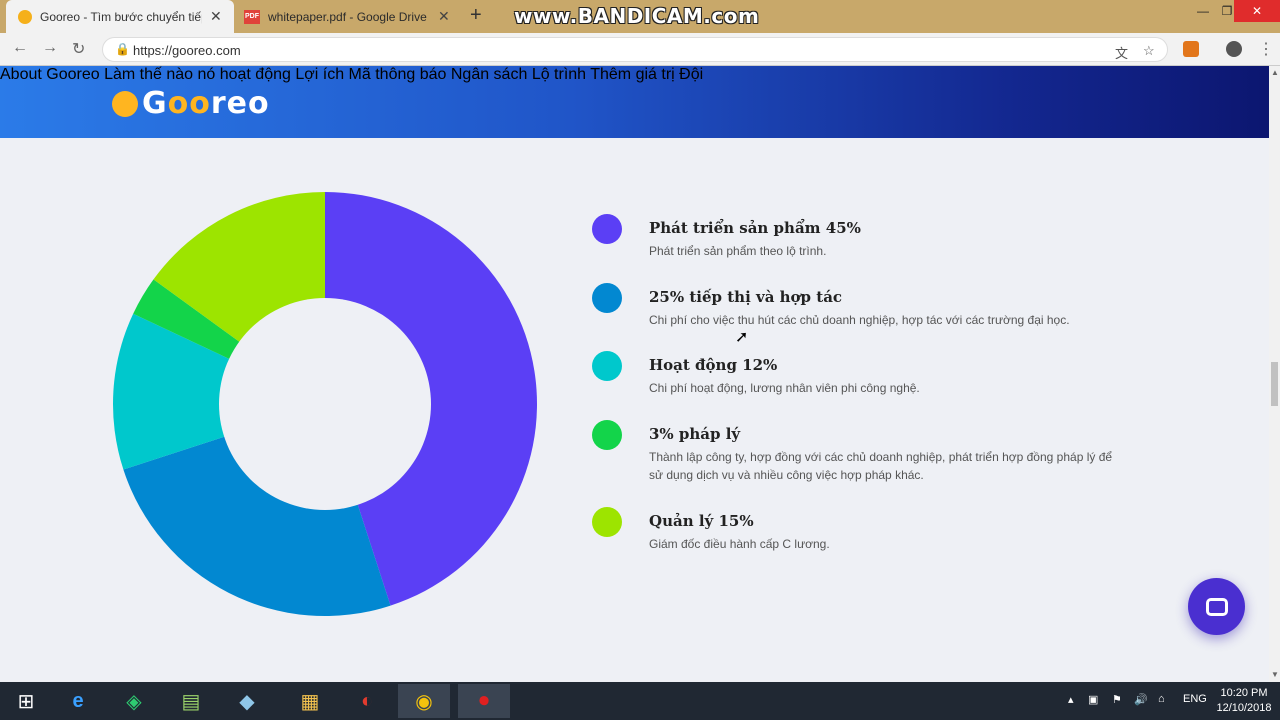 Image resolution: width=1280 pixels, height=720 pixels. I want to click on new-tab-button: +, so click(476, 15).